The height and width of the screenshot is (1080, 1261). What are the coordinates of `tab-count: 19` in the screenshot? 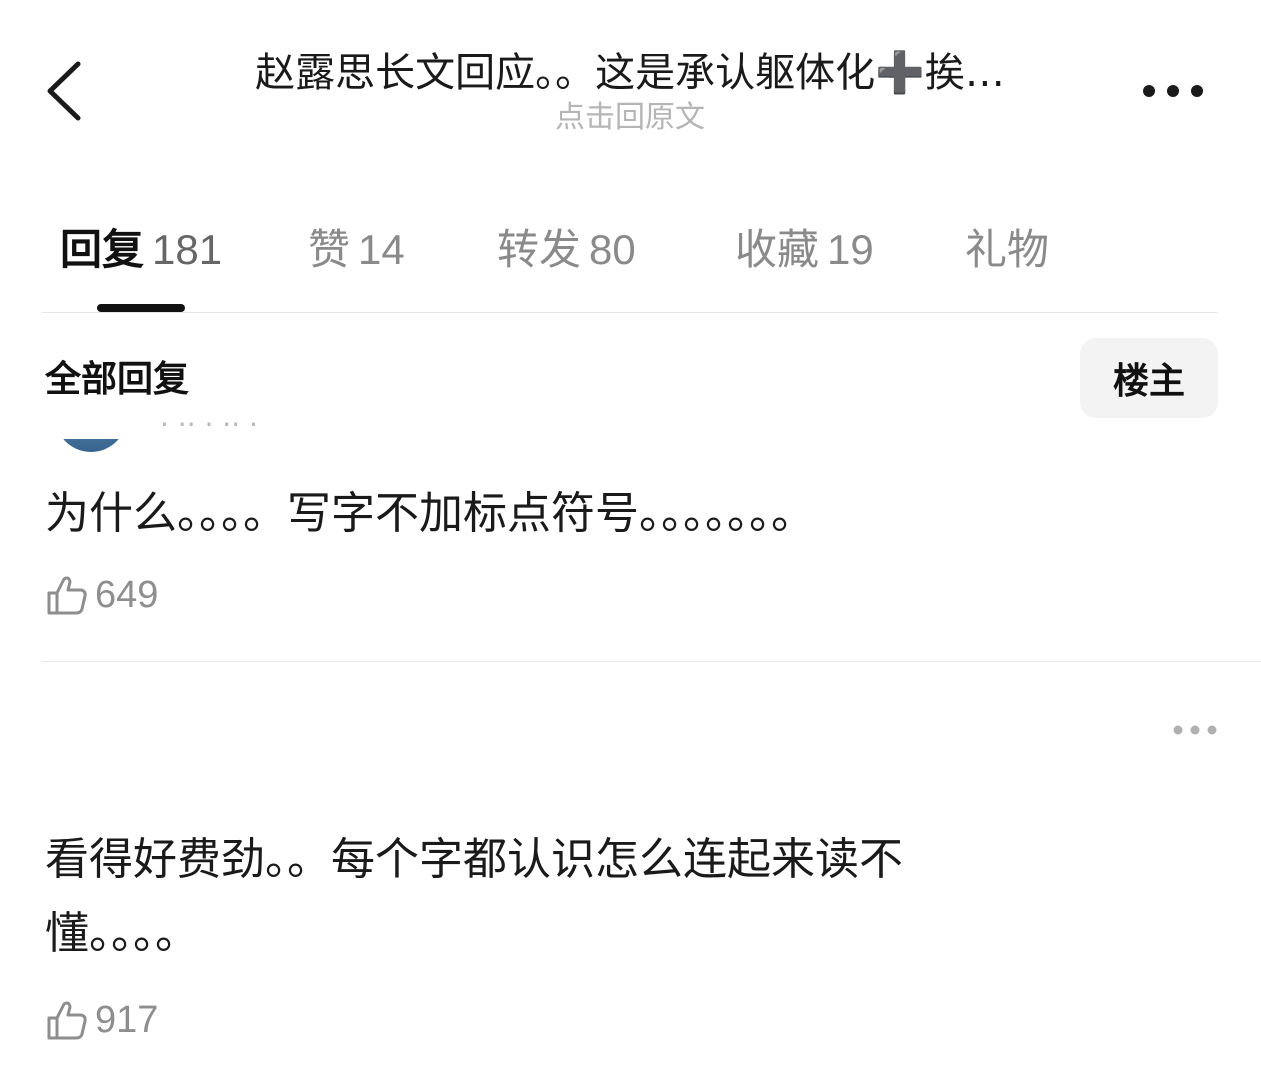 It's located at (850, 249).